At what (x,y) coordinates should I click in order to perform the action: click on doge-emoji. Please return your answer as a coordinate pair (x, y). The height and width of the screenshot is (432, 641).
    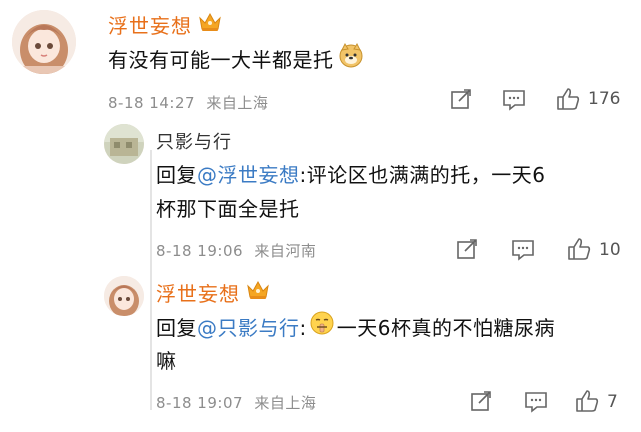
    Looking at the image, I should click on (351, 60).